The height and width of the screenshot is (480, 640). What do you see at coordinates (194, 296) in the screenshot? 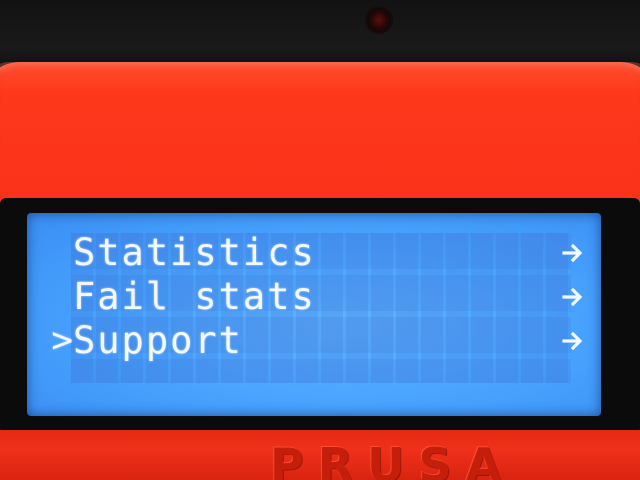
I see `menu-item-label: Fail stats` at bounding box center [194, 296].